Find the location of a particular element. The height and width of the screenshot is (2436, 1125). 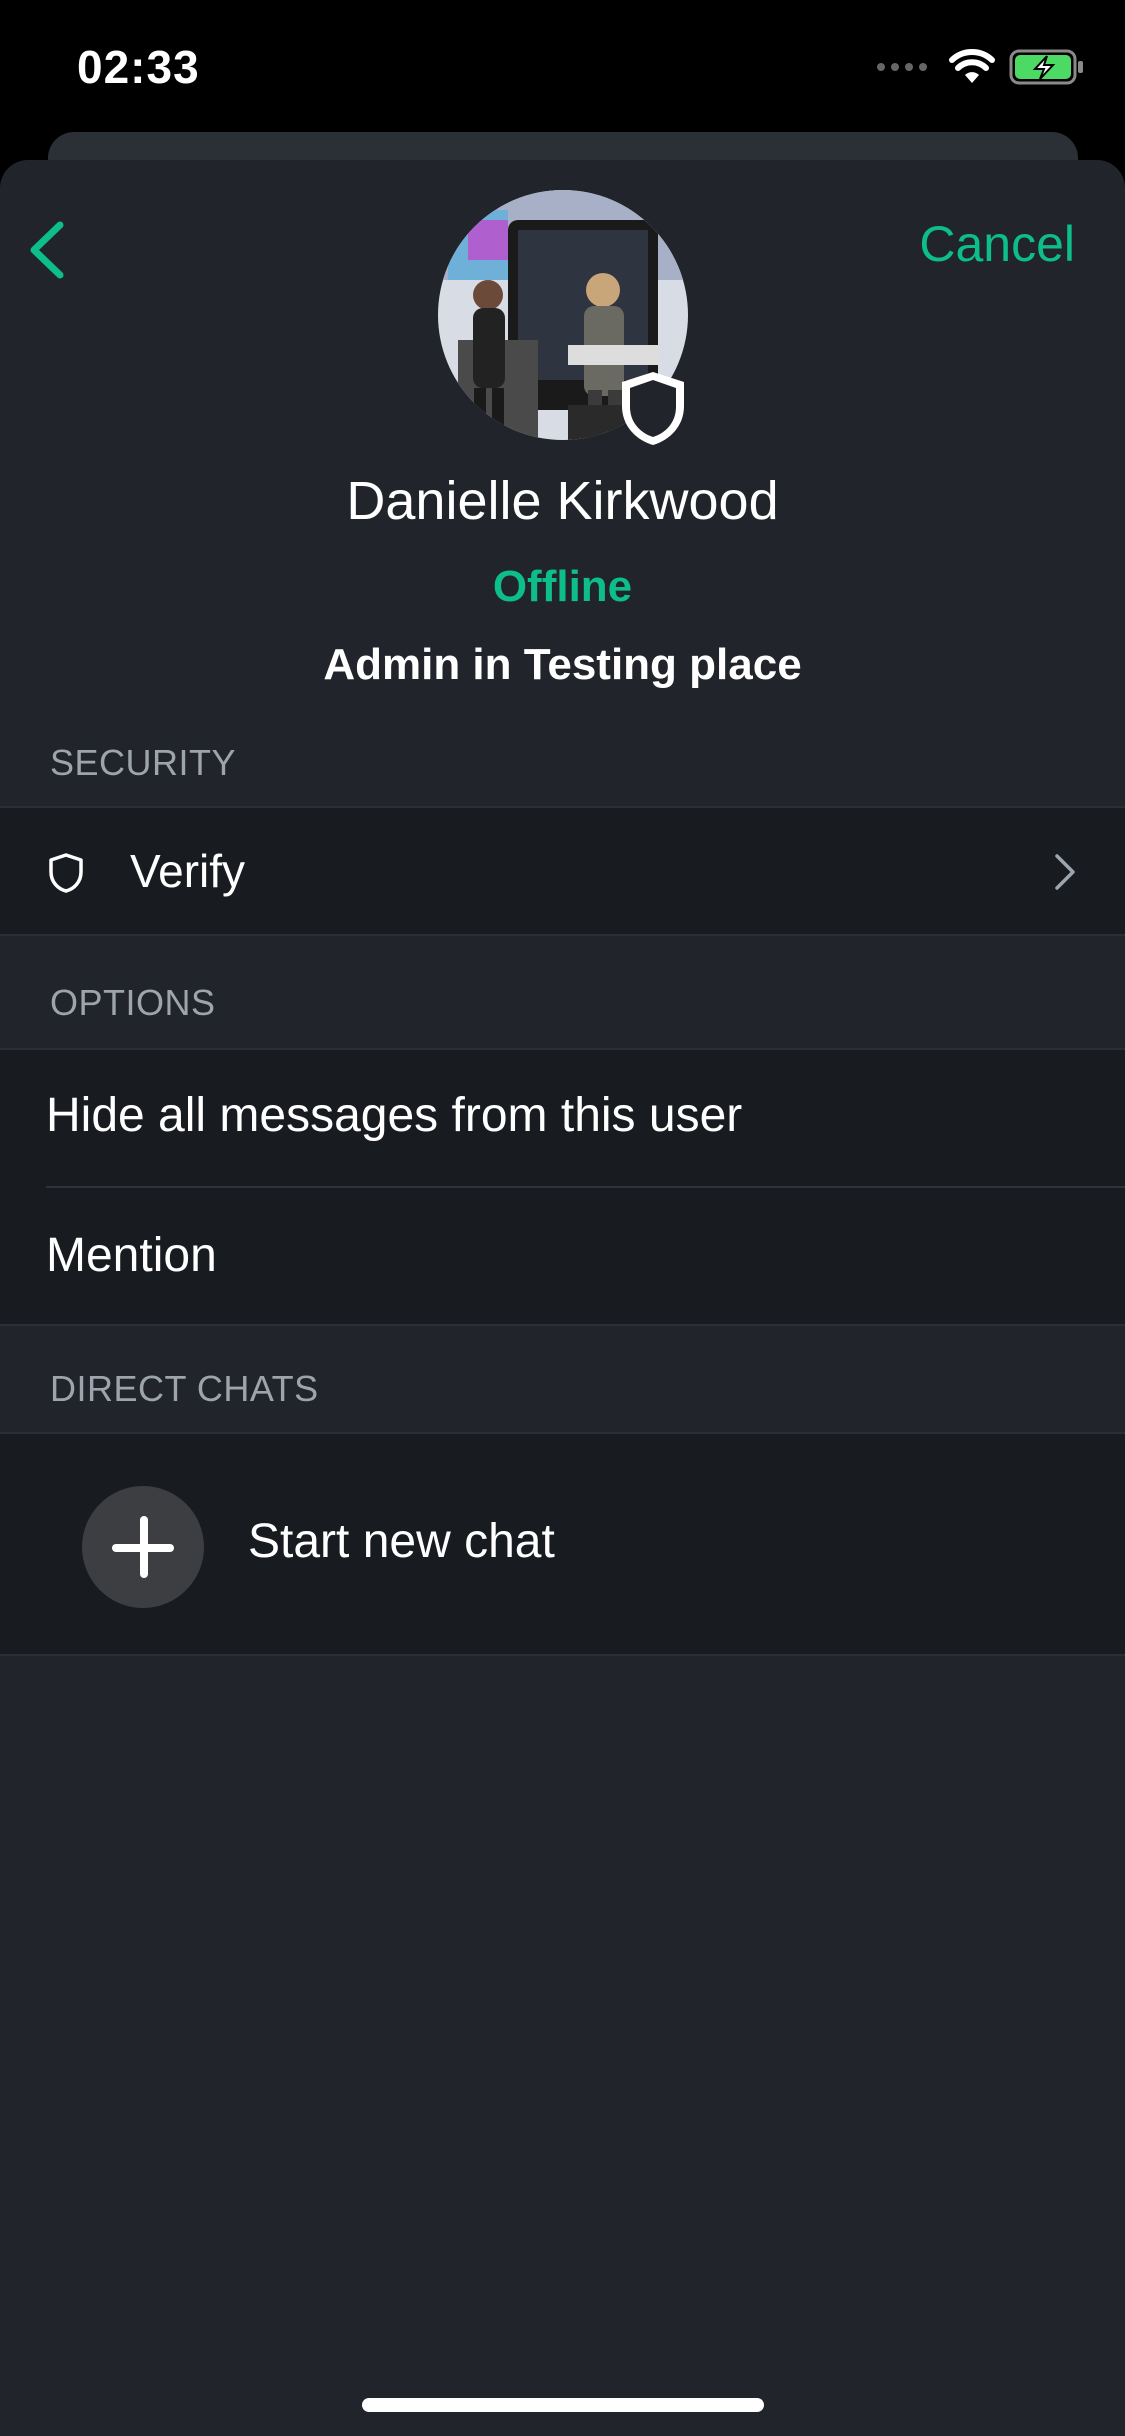

security-section-header: SECURITY is located at coordinates (143, 762).